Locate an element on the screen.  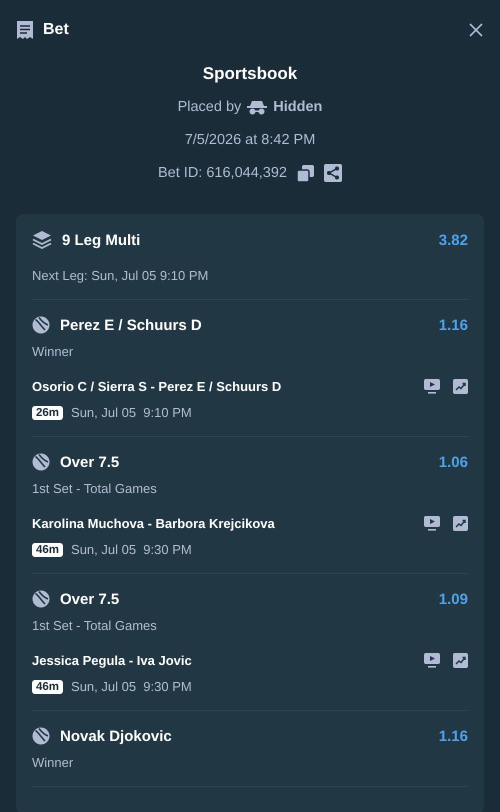
incognito-icon is located at coordinates (257, 107).